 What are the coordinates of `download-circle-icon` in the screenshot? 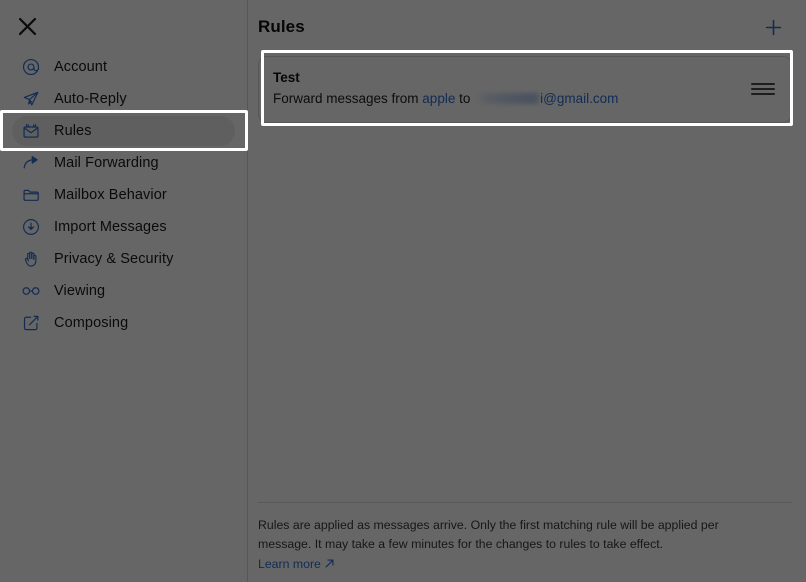 It's located at (31, 227).